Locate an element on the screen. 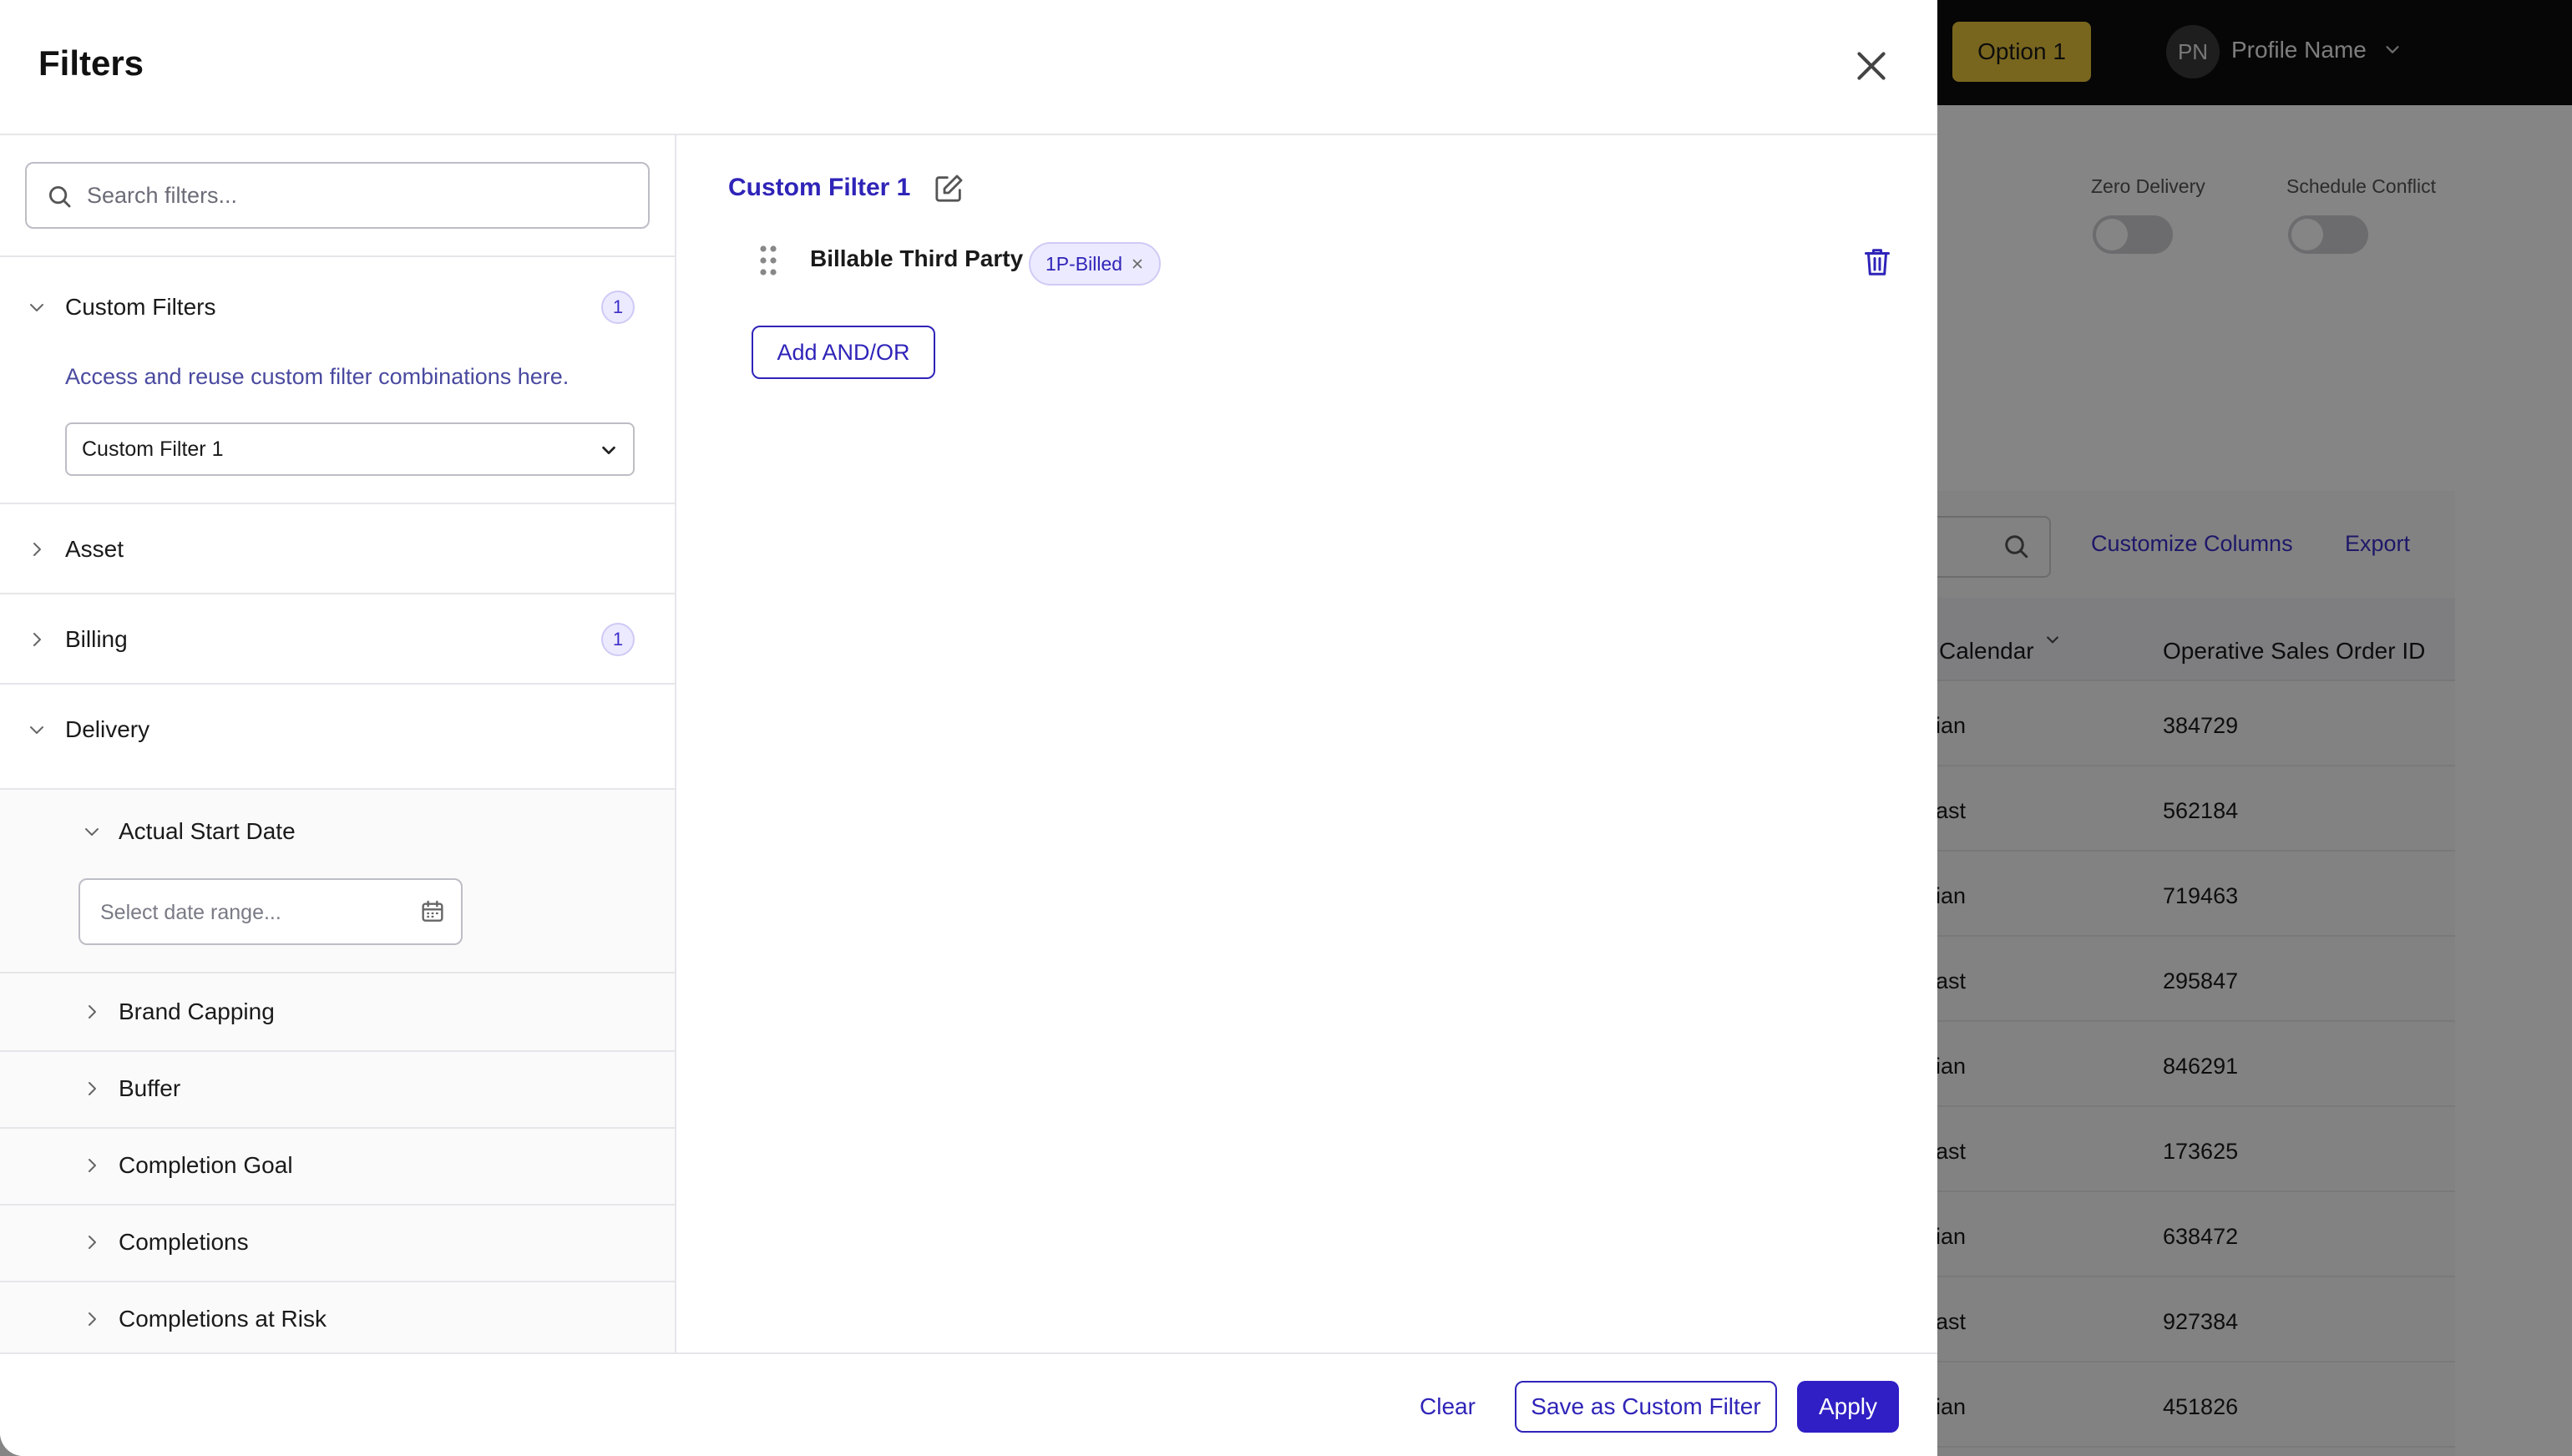 The height and width of the screenshot is (1456, 2572). subfilter-row: Completions at Risk is located at coordinates (337, 1317).